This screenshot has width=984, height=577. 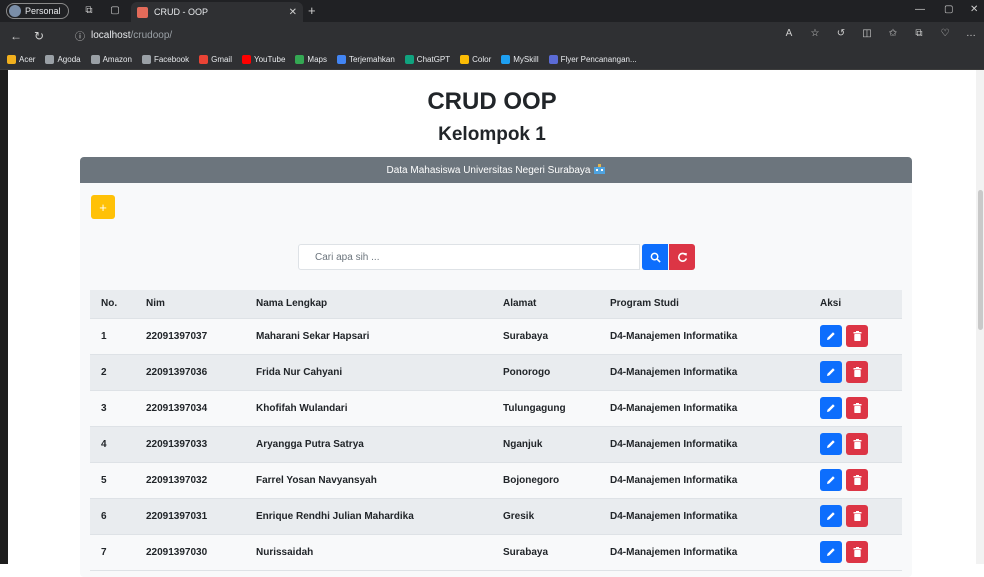 What do you see at coordinates (317, 59) in the screenshot?
I see `bookmark-label: Maps` at bounding box center [317, 59].